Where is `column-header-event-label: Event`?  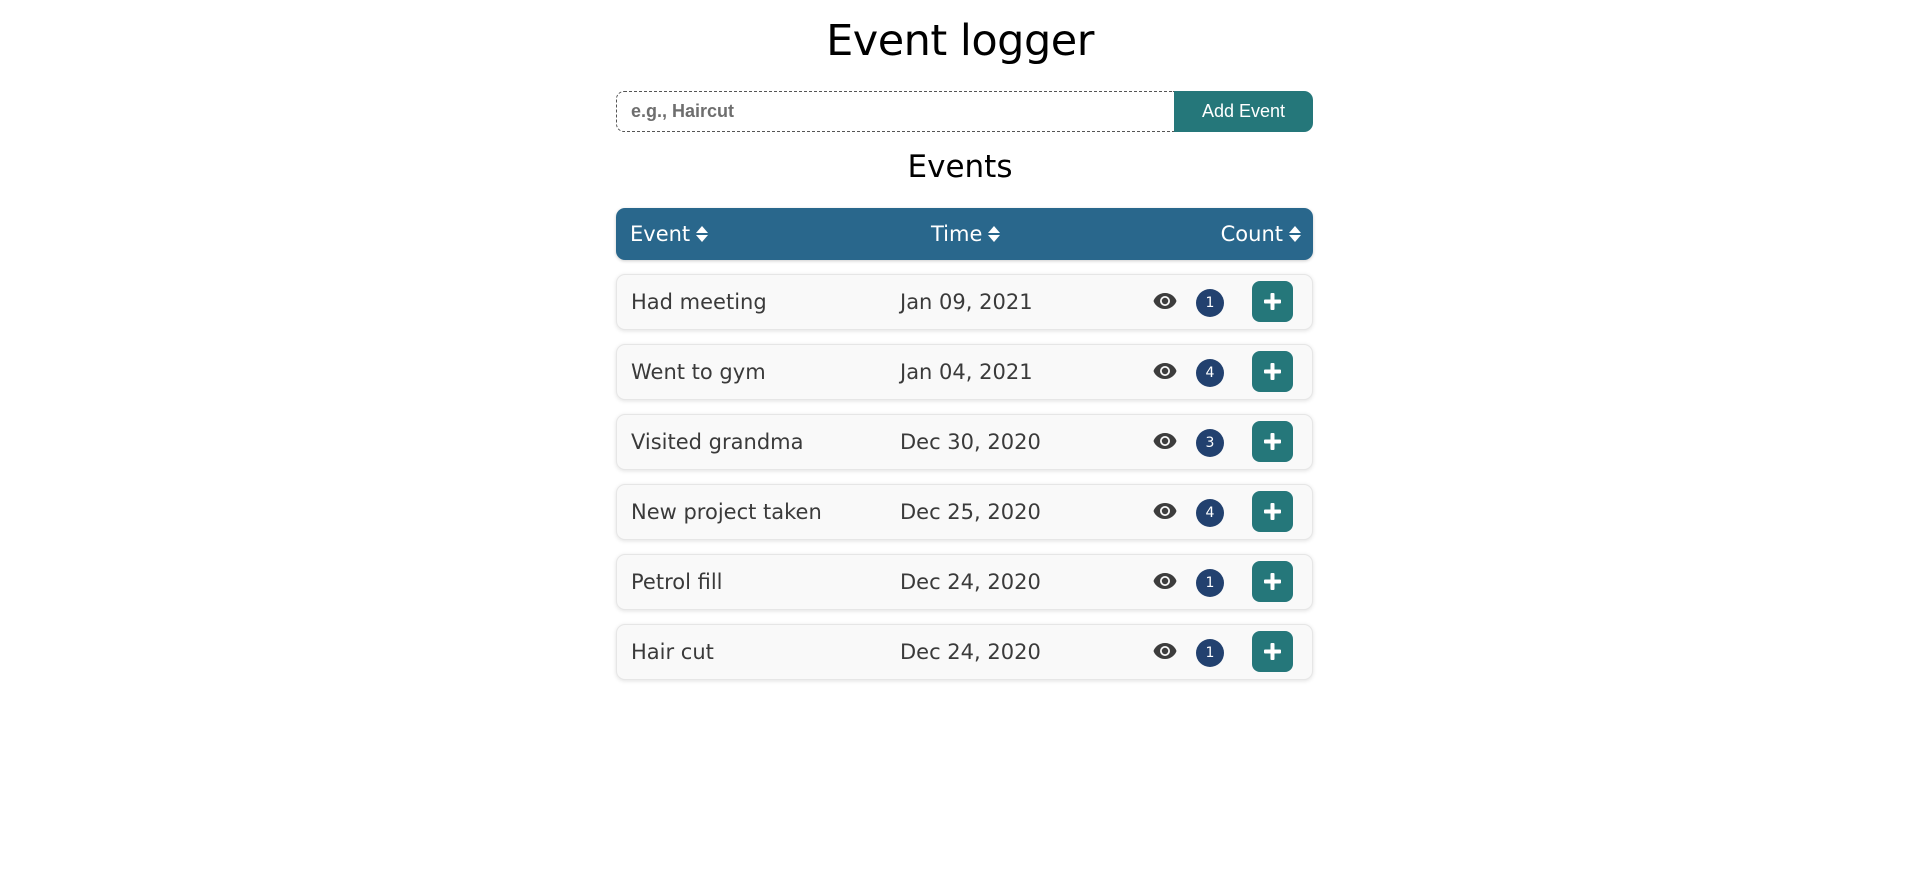
column-header-event-label: Event is located at coordinates (660, 234).